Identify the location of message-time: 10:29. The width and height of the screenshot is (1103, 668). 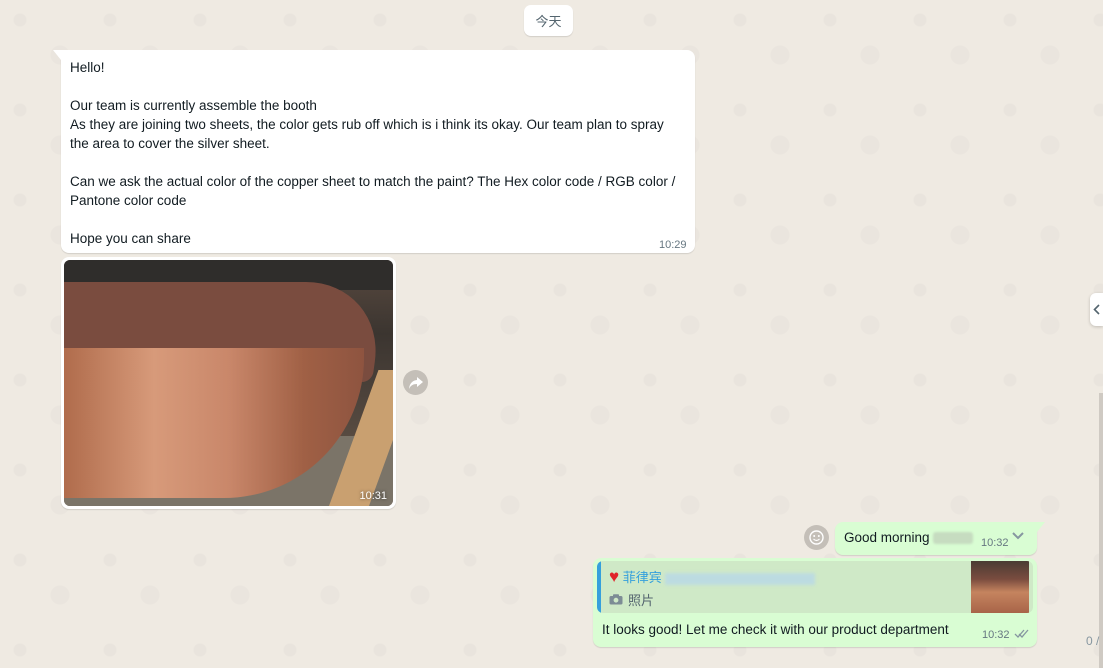
(673, 245).